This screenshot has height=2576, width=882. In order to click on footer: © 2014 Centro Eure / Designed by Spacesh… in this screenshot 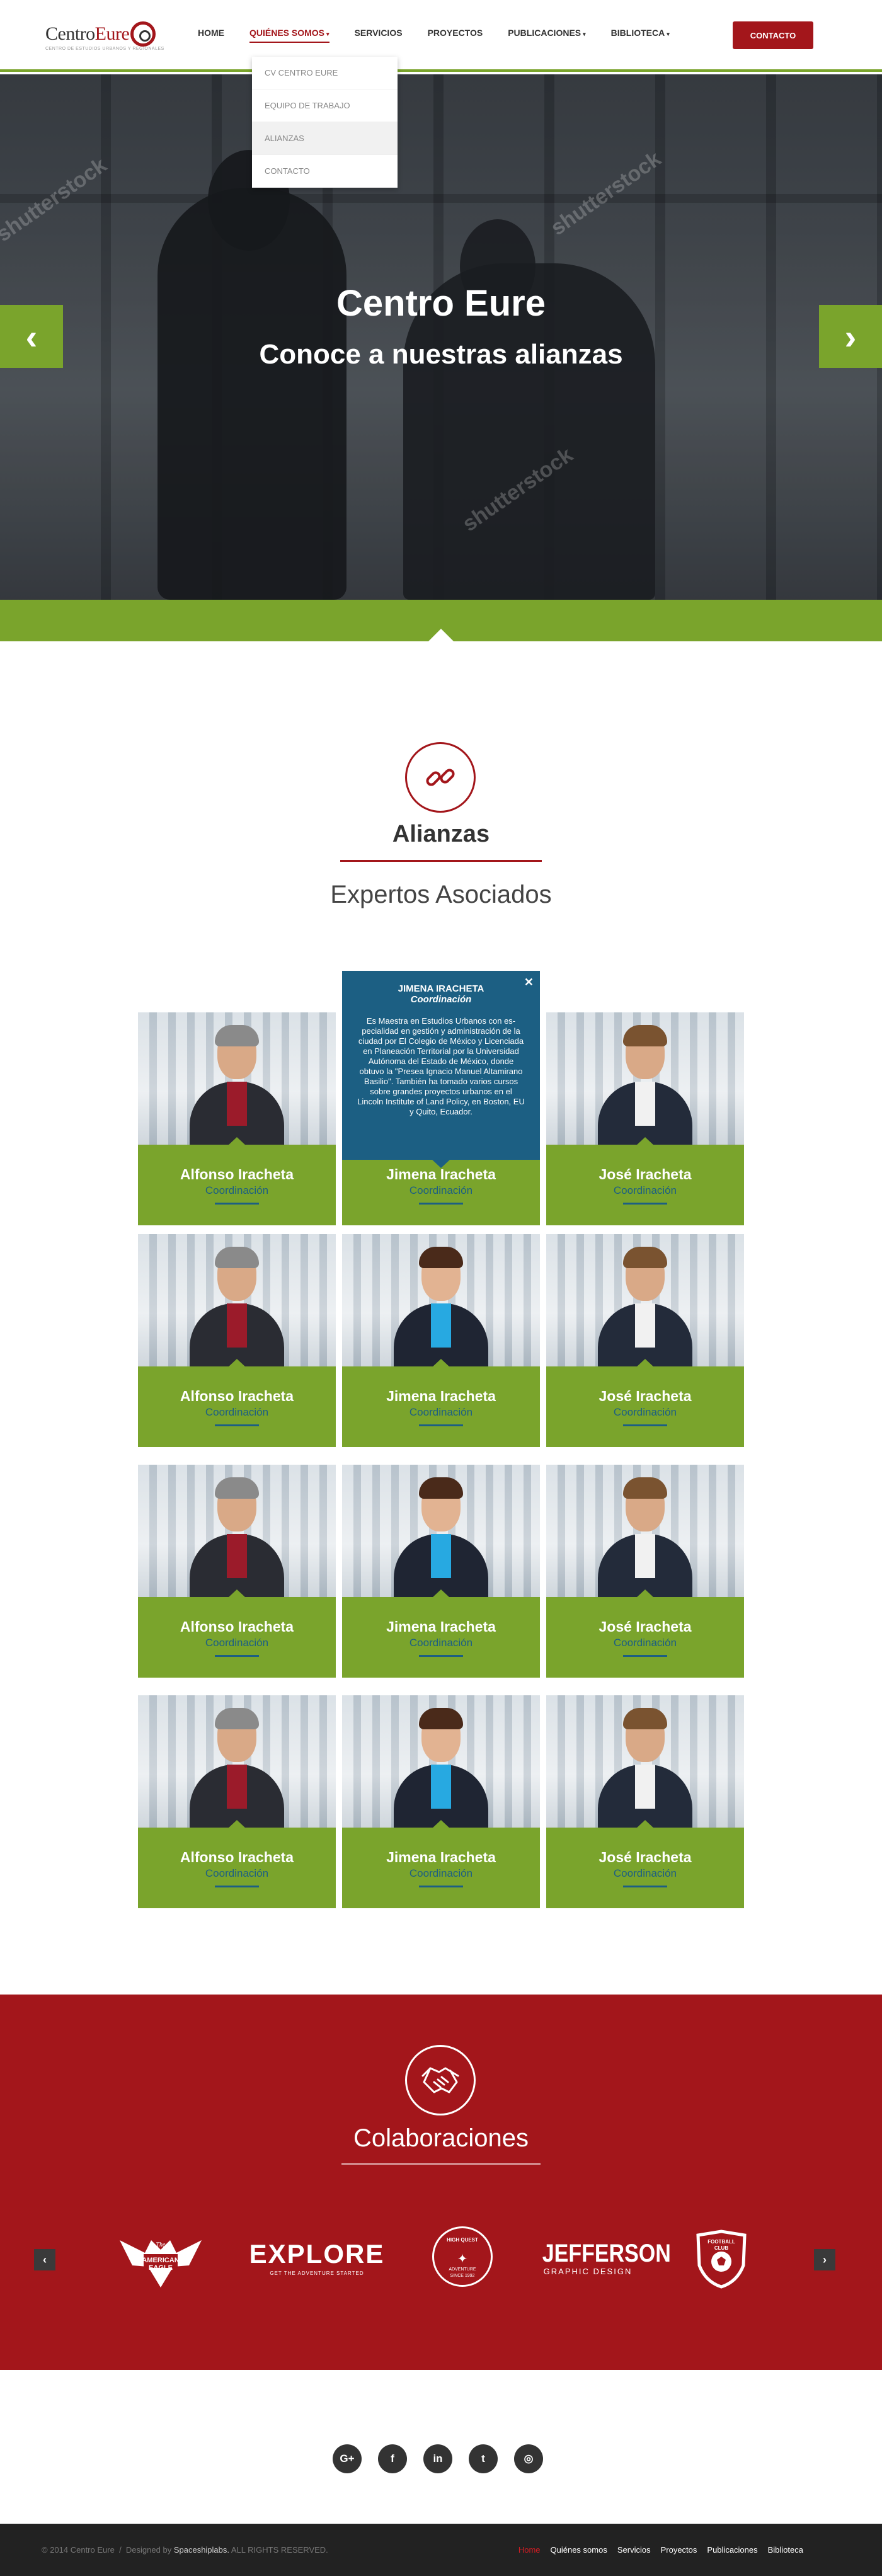, I will do `click(441, 2550)`.